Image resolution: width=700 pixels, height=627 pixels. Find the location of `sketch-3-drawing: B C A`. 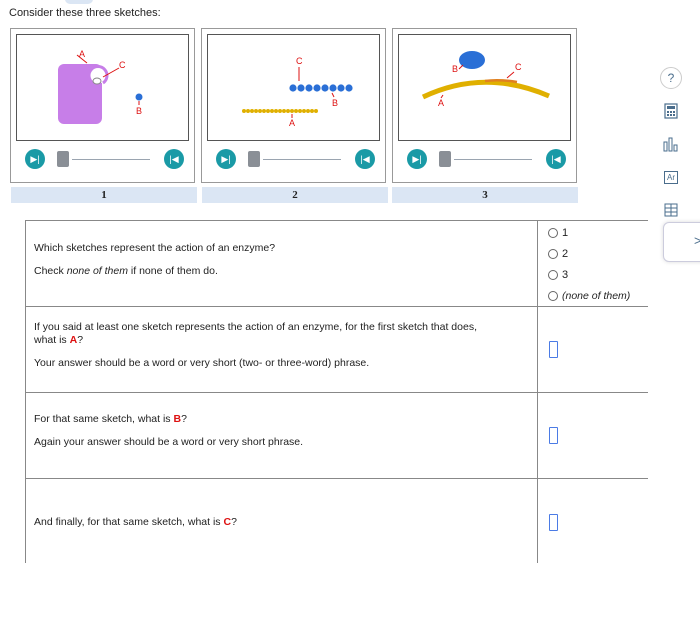

sketch-3-drawing: B C A is located at coordinates (485, 79).